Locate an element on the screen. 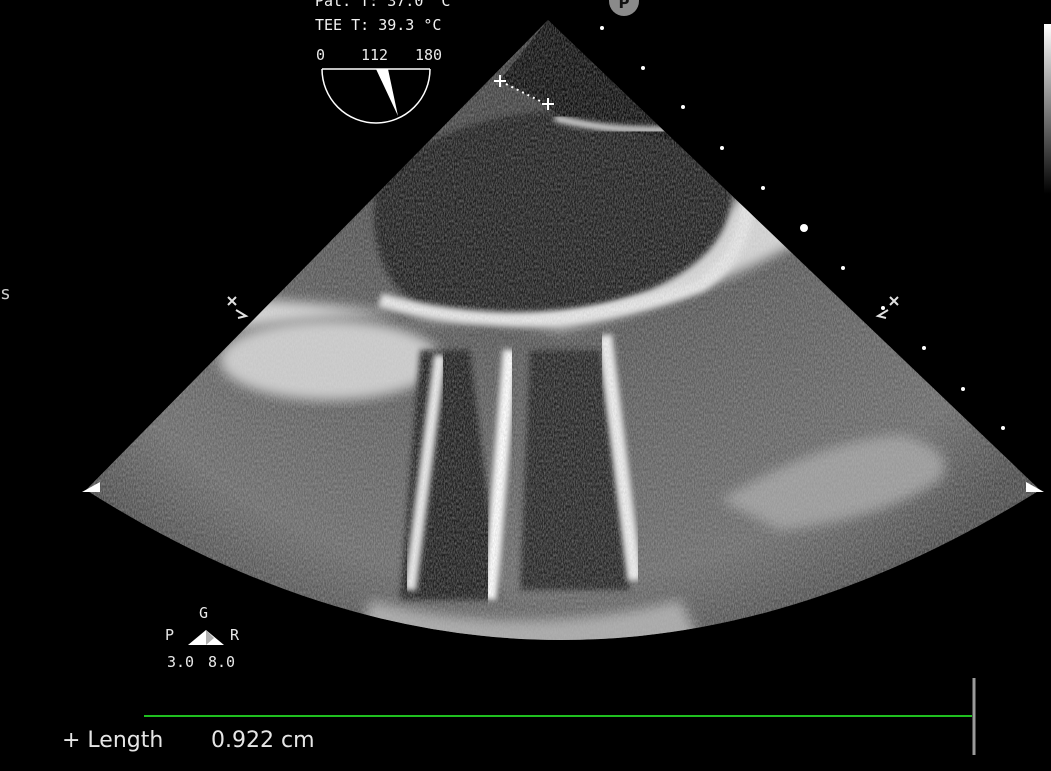 The height and width of the screenshot is (771, 1051). tee-temperature: TEE T: 39.3 °C is located at coordinates (378, 25).